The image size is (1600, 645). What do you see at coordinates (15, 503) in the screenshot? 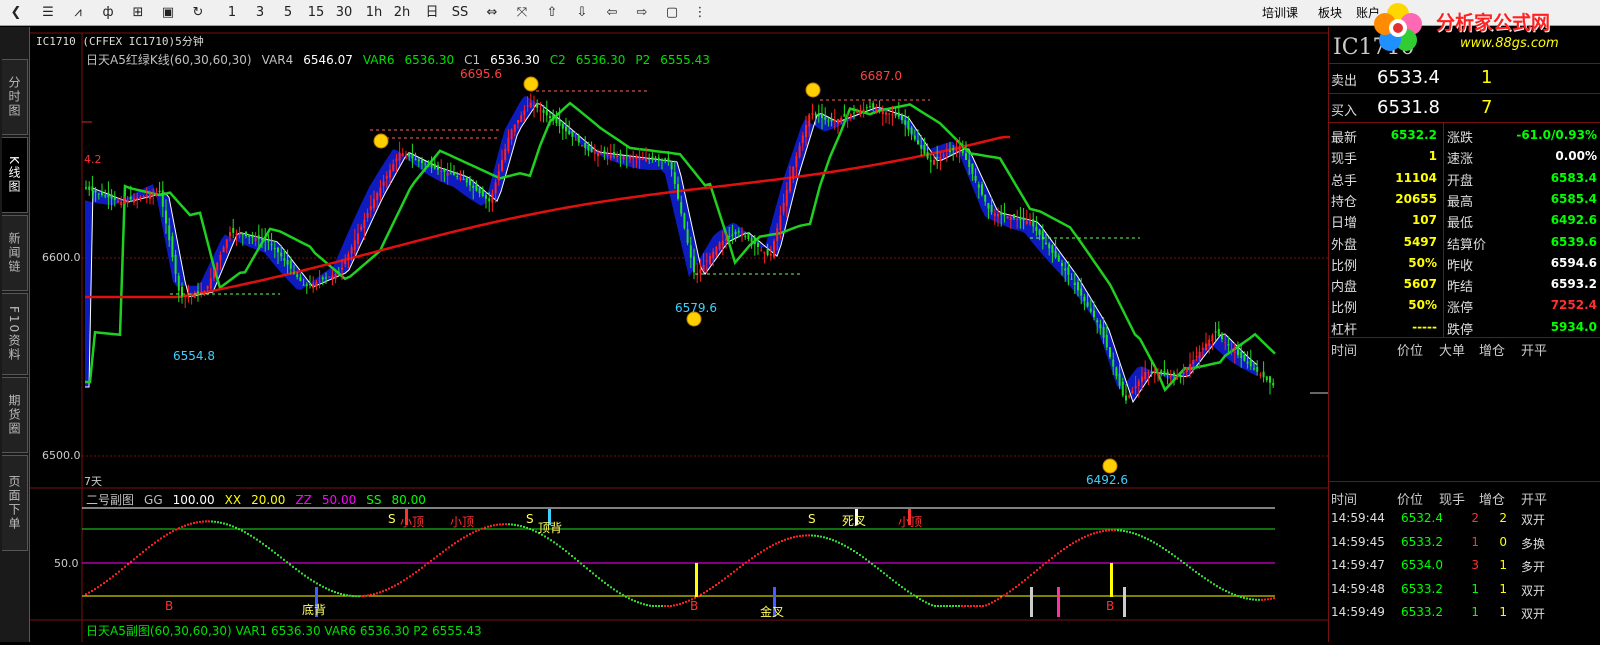
I see `tab-order: 页面下单` at bounding box center [15, 503].